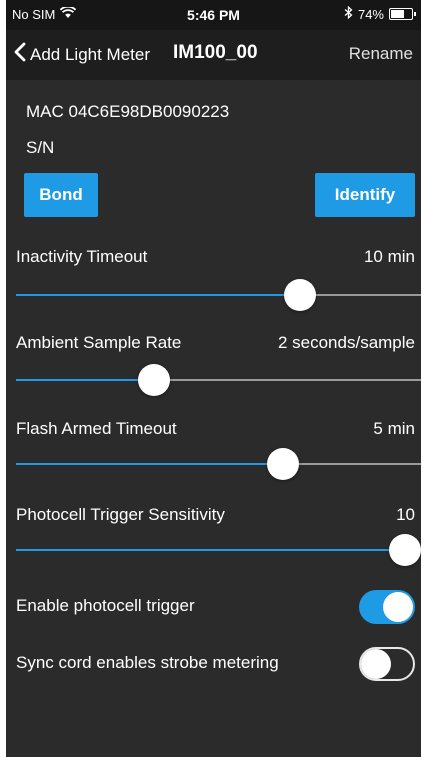 The width and height of the screenshot is (427, 757). Describe the element at coordinates (405, 514) in the screenshot. I see `photocell-sensitivity-value: 10` at that location.